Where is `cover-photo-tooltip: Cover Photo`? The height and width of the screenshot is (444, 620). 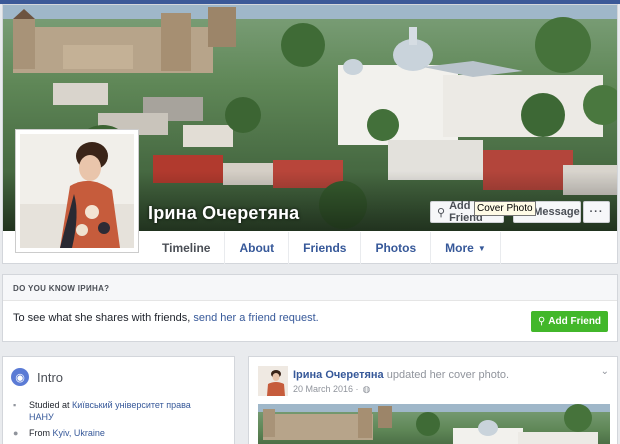 cover-photo-tooltip: Cover Photo is located at coordinates (505, 208).